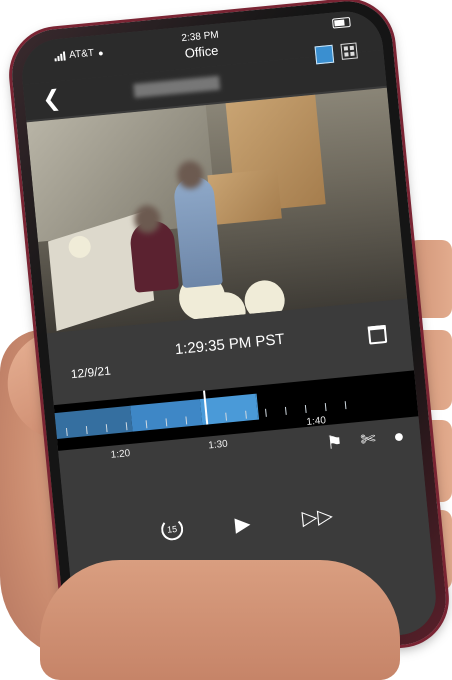 Image resolution: width=452 pixels, height=680 pixels. Describe the element at coordinates (218, 445) in the screenshot. I see `tick-label: 1:30` at that location.